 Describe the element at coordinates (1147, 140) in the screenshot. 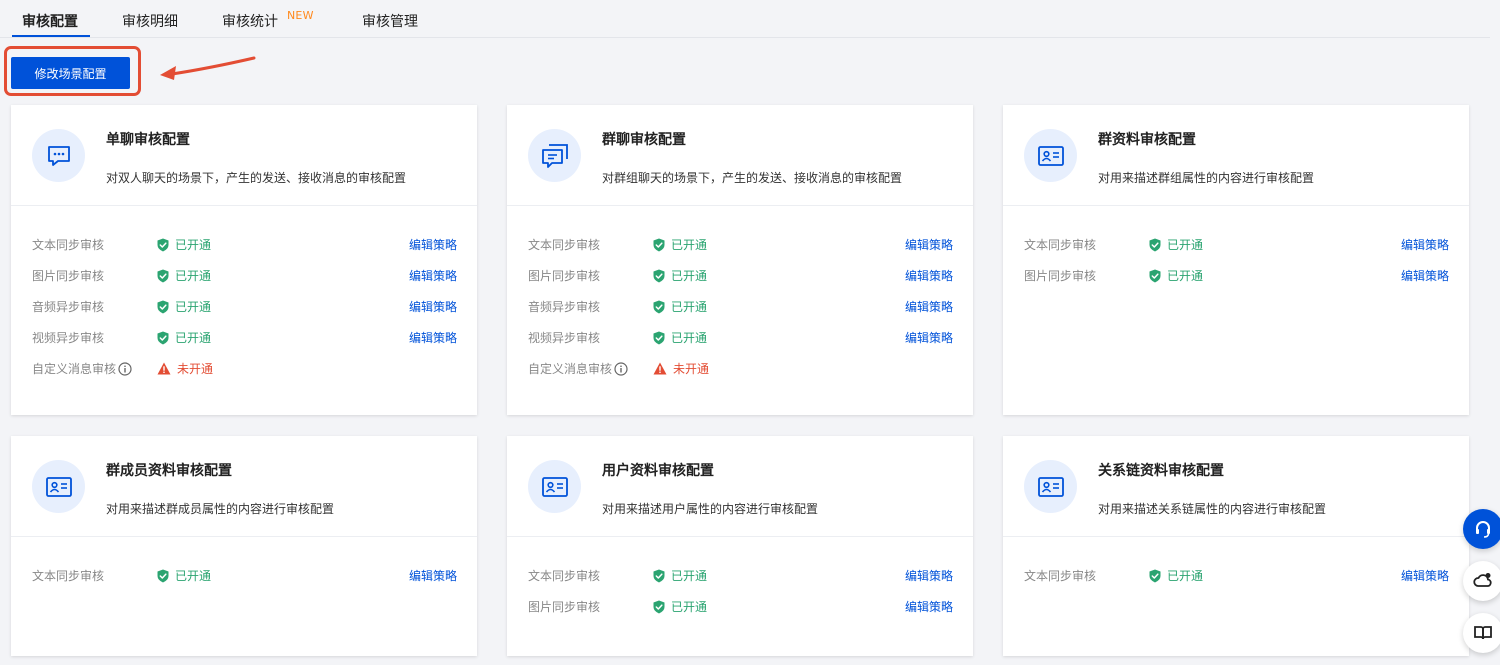

I see `card-title: 群资料审核配置` at that location.